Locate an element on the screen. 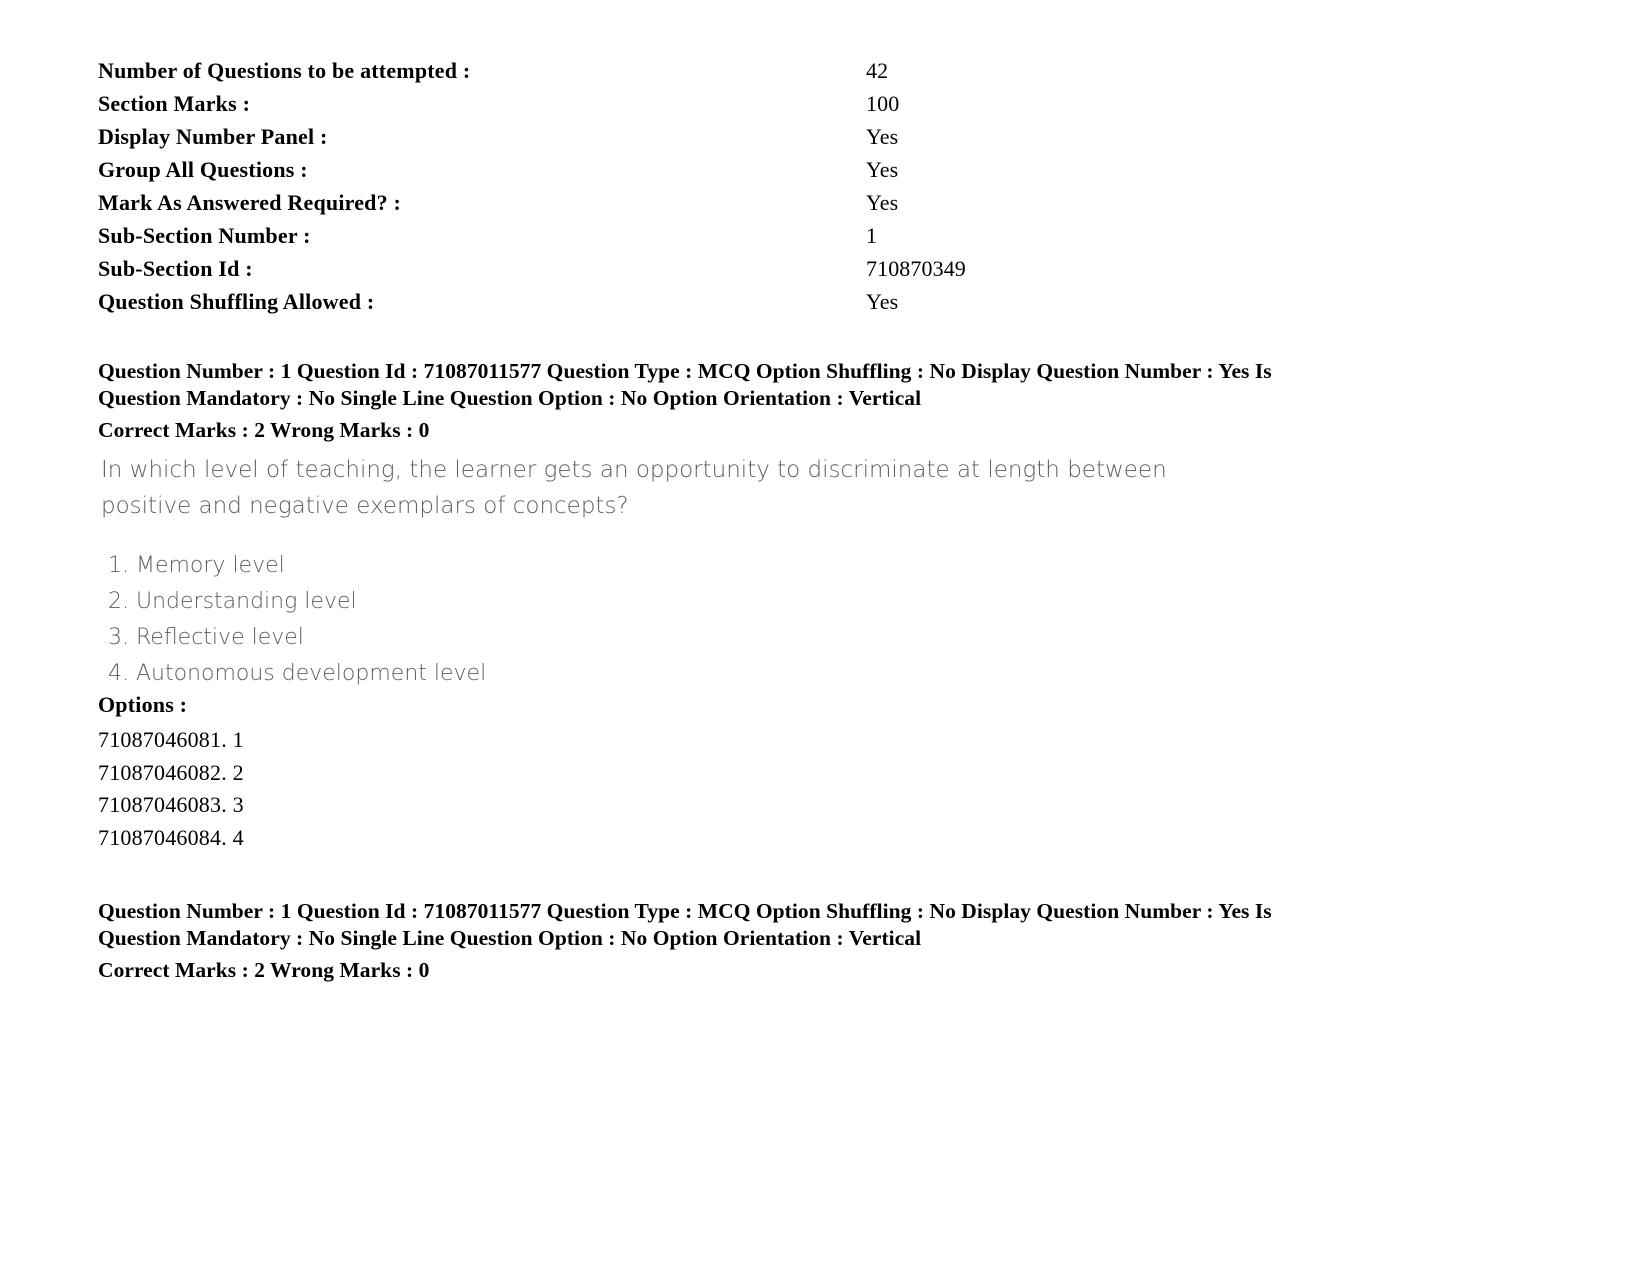  table-row: Sub-Section Number : 1 is located at coordinates (748, 235).